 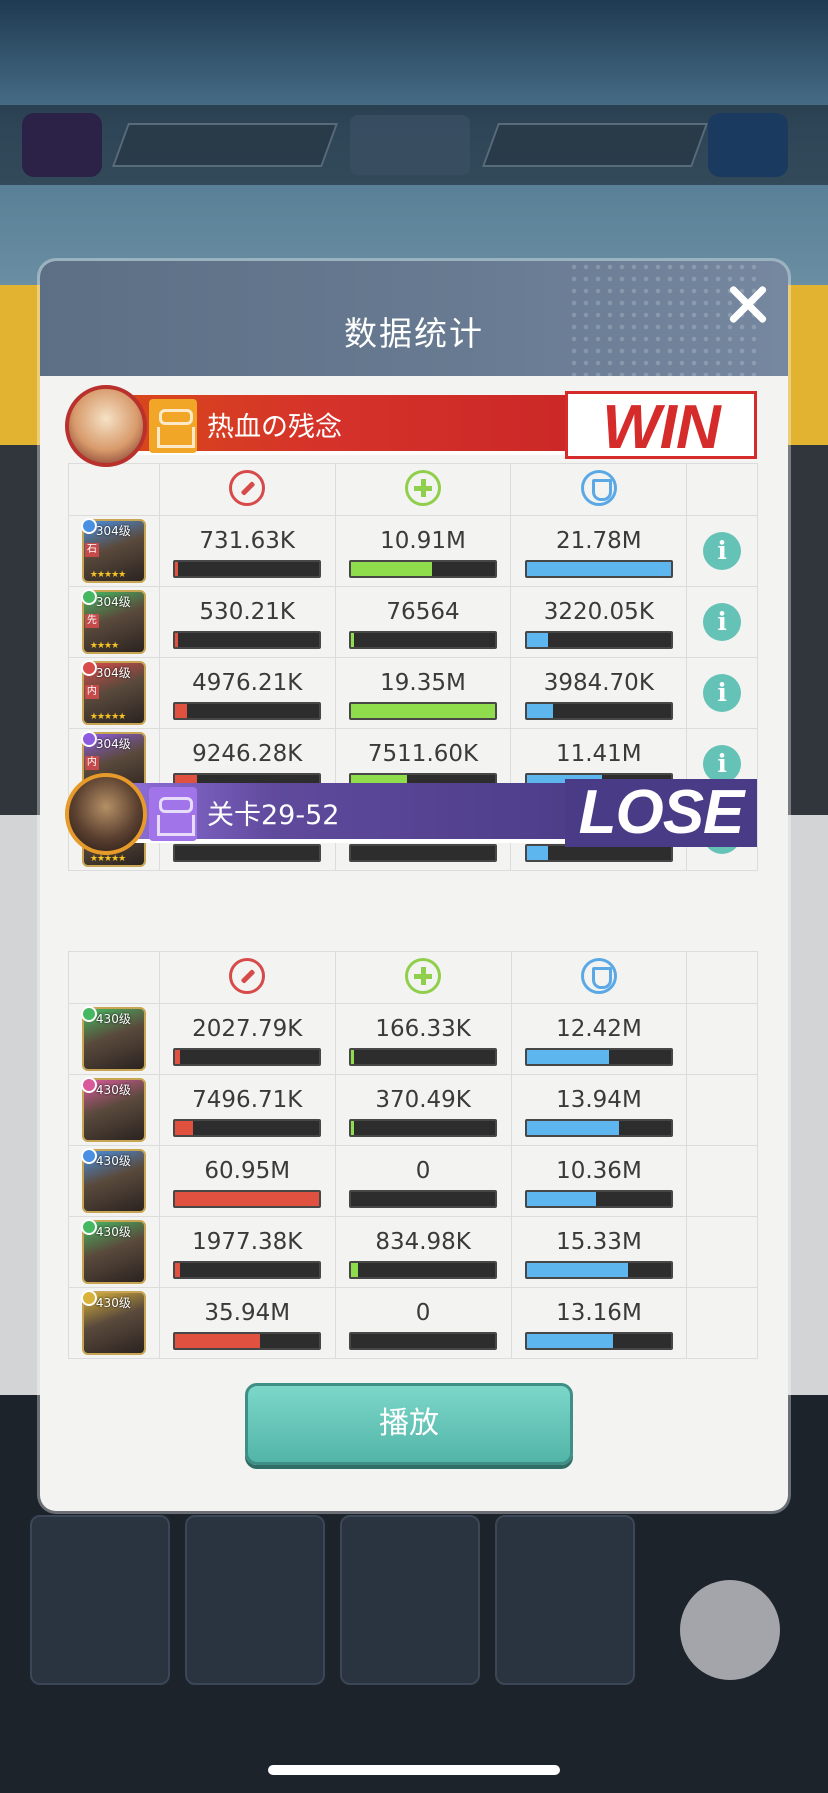 What do you see at coordinates (247, 1100) in the screenshot?
I see `damage-value: 7496.71K` at bounding box center [247, 1100].